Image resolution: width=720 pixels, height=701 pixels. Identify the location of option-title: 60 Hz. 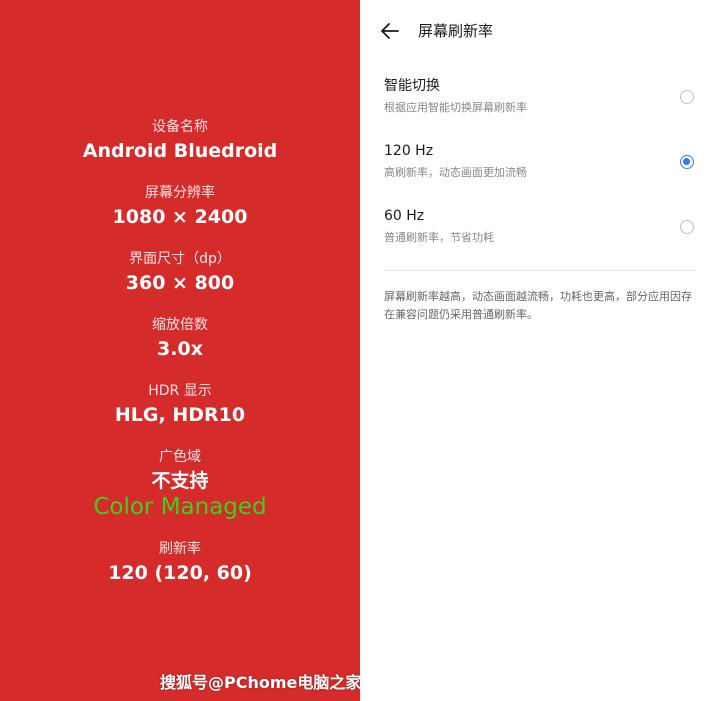
(404, 216).